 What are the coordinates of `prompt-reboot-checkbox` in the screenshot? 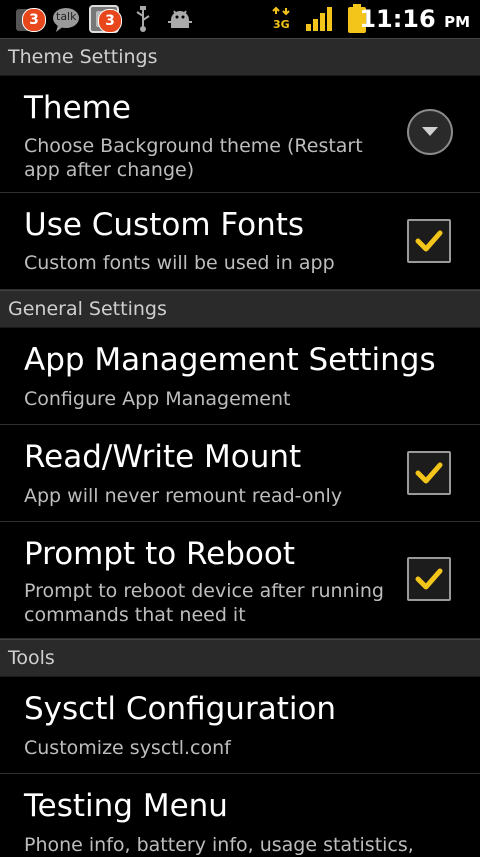 It's located at (429, 579).